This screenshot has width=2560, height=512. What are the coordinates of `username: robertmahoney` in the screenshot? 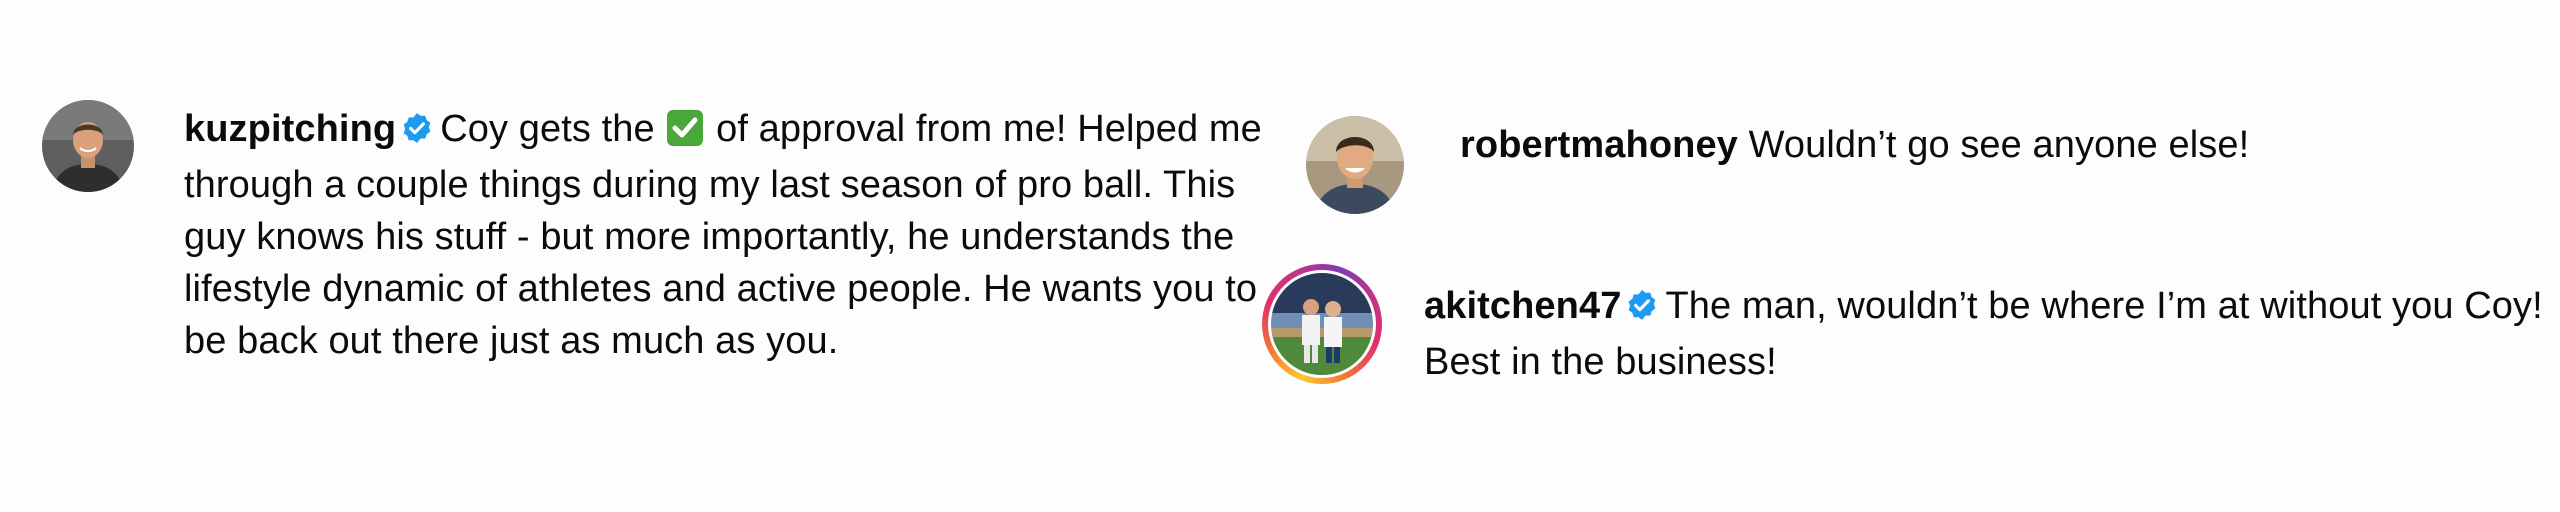 It's located at (1599, 145).